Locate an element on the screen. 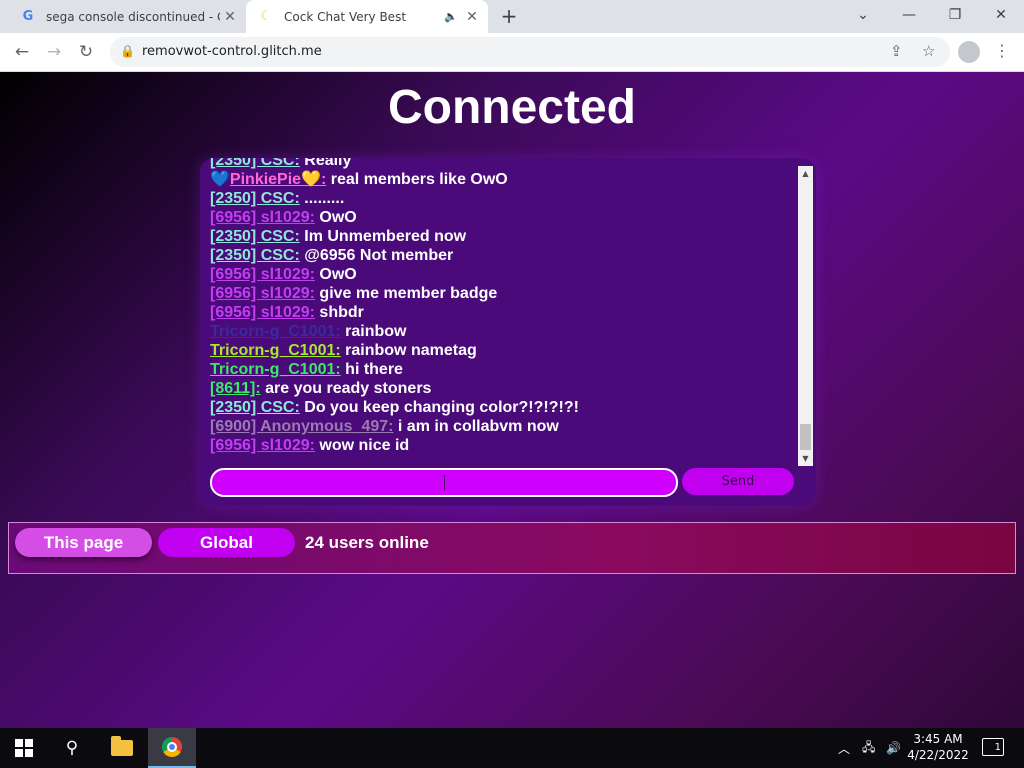  file-explorer-button is located at coordinates (122, 748).